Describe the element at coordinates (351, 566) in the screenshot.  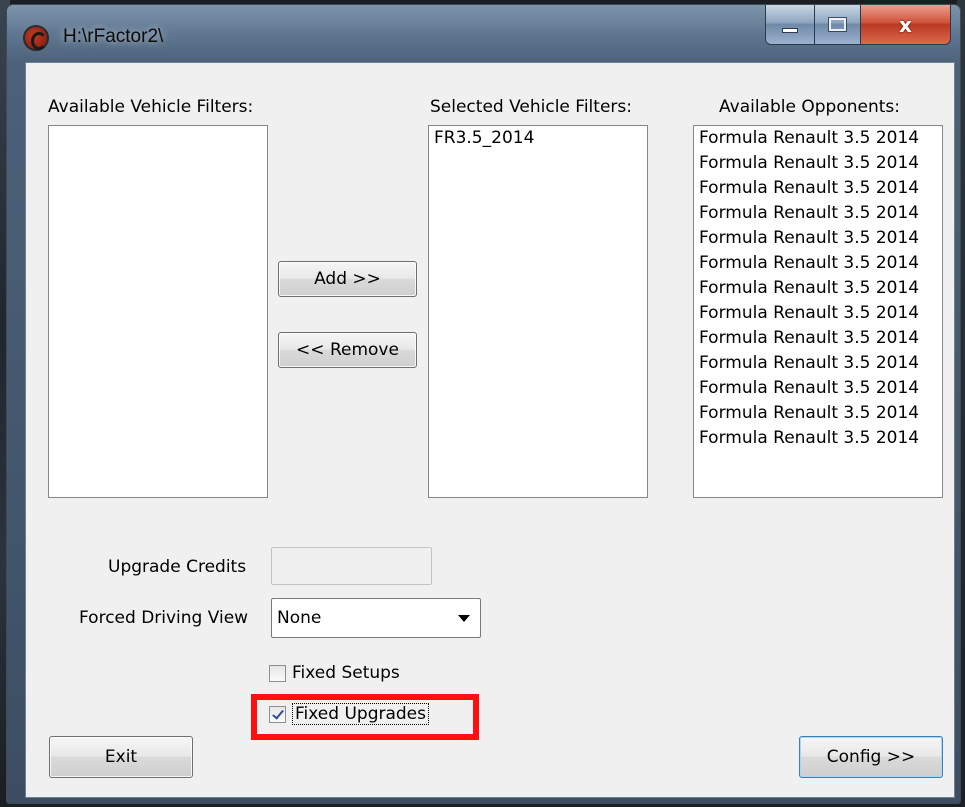
I see `upgrade-credits-input` at that location.